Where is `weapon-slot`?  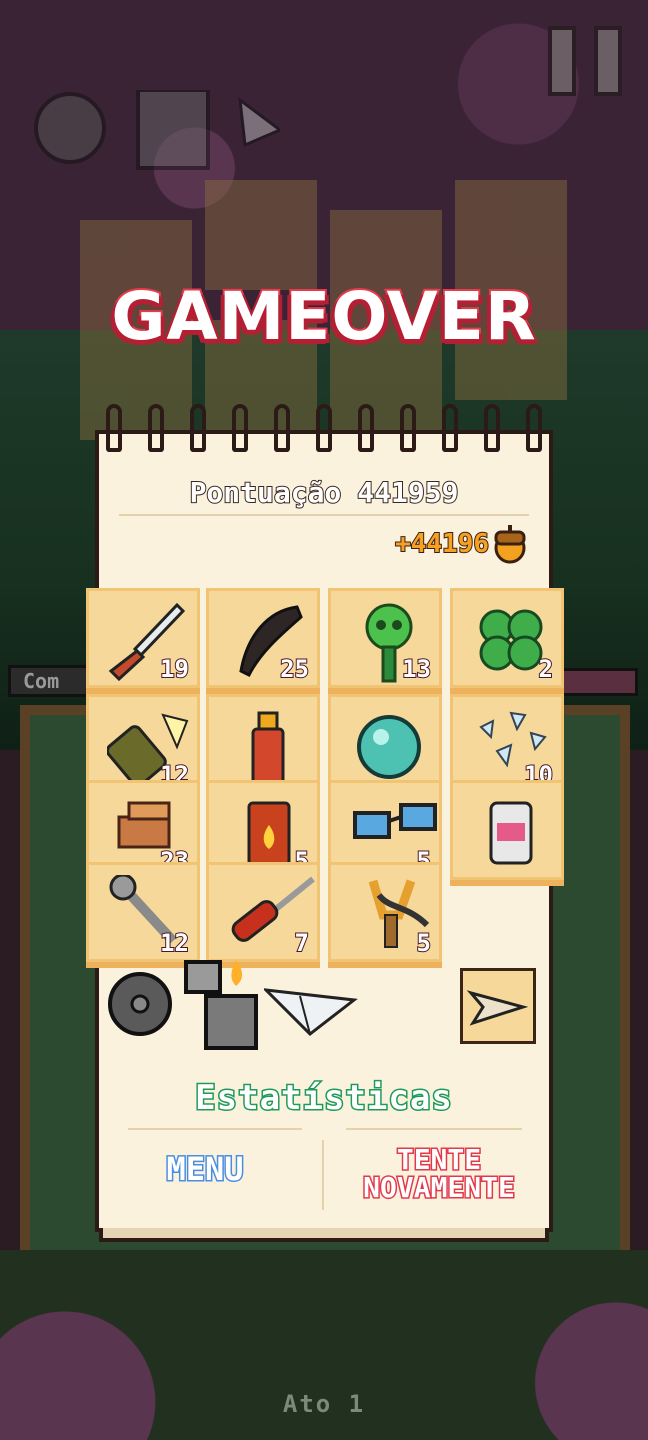
weapon-slot is located at coordinates (498, 1006).